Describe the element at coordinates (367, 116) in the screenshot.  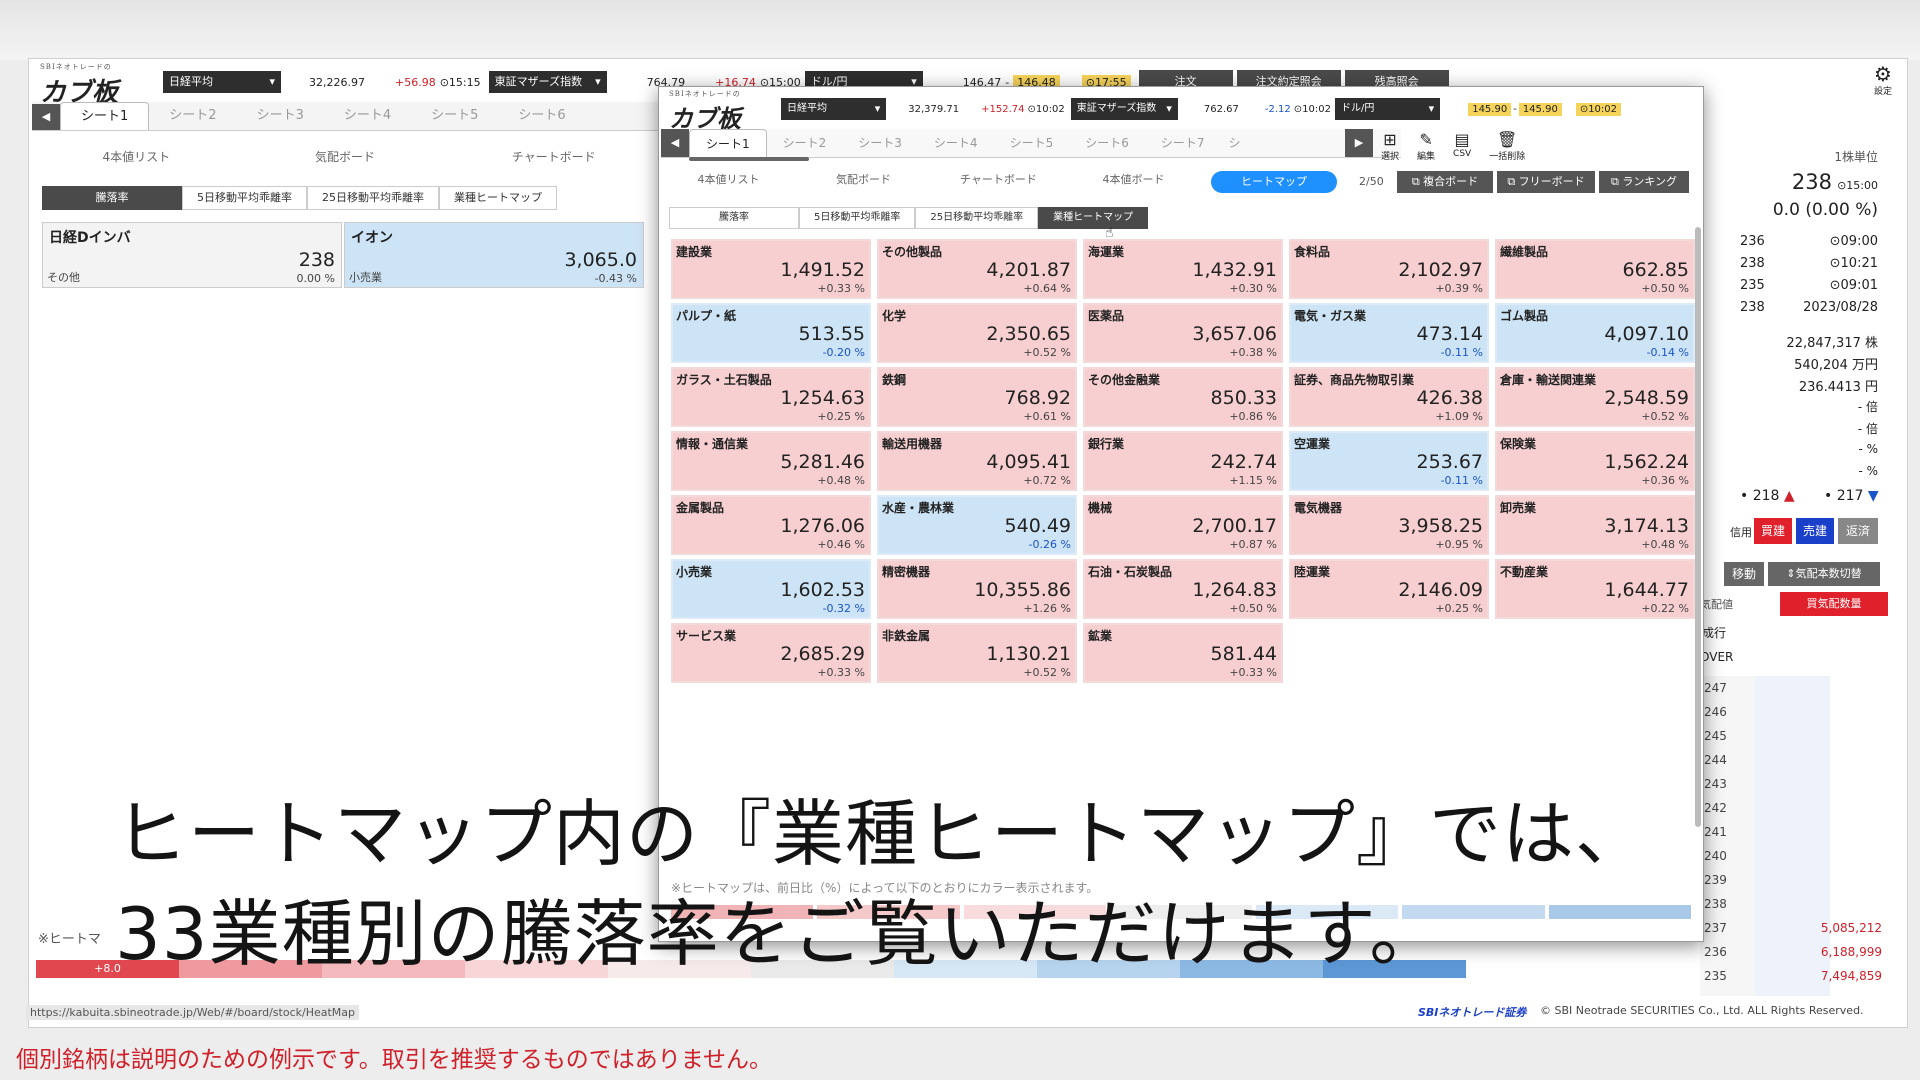
I see `bg-tab: シート4` at that location.